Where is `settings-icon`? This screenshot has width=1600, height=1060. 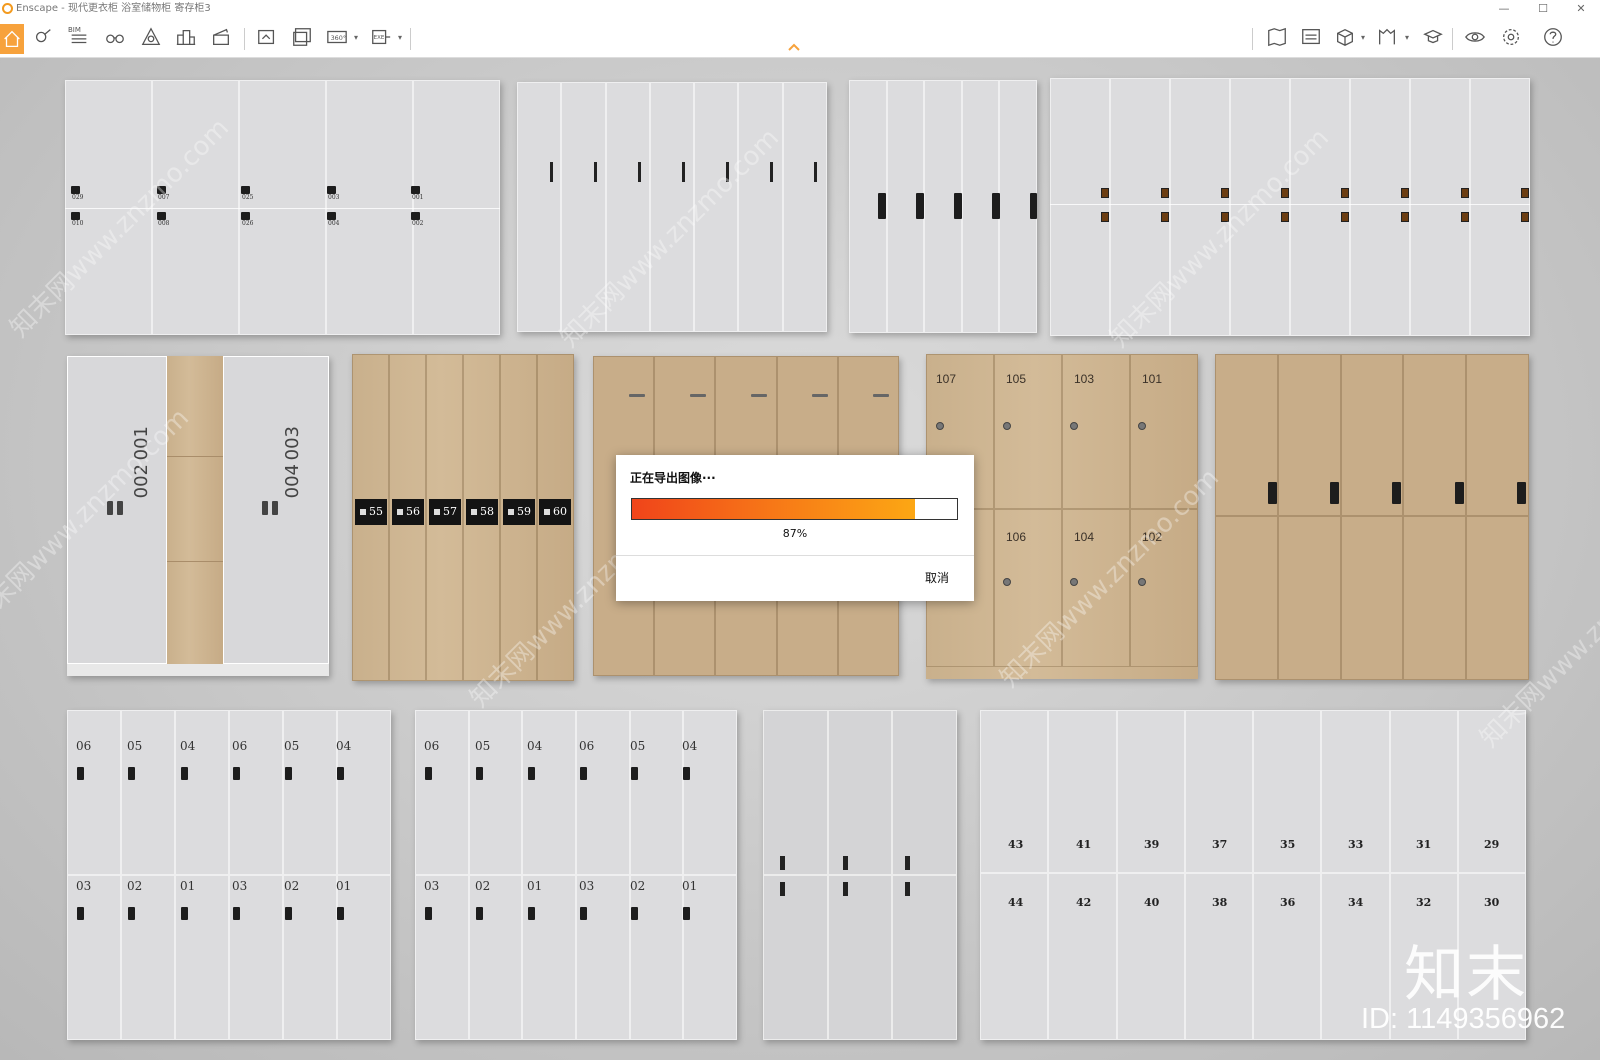
settings-icon is located at coordinates (1511, 37).